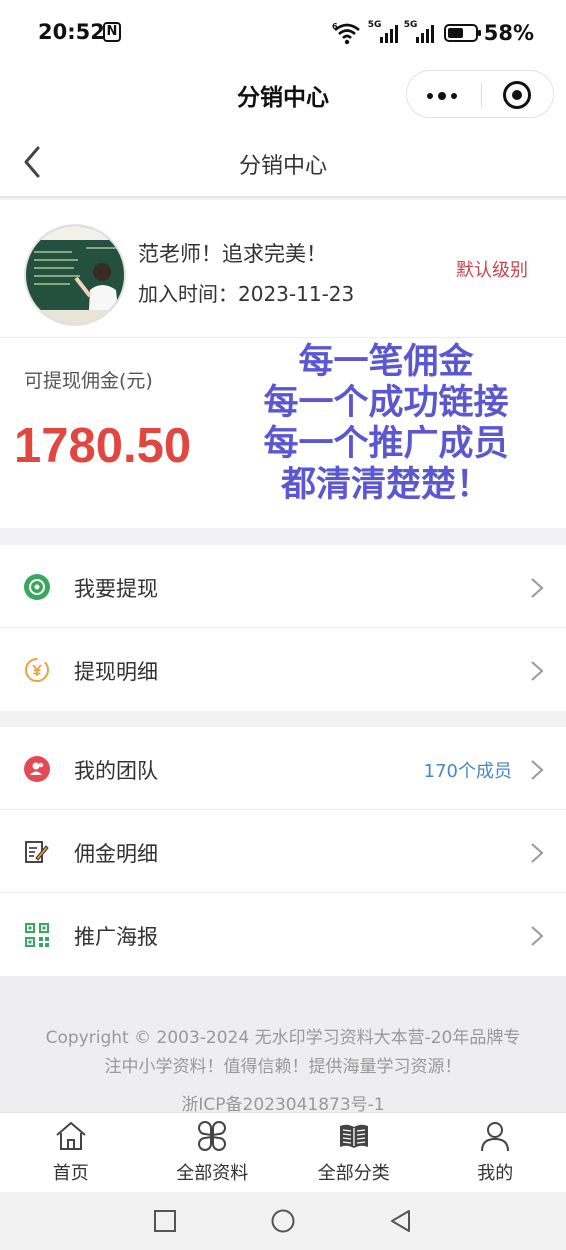 The height and width of the screenshot is (1250, 566). Describe the element at coordinates (283, 34) in the screenshot. I see `status-bar: 20:52 N 6 5G 5G 58%` at that location.